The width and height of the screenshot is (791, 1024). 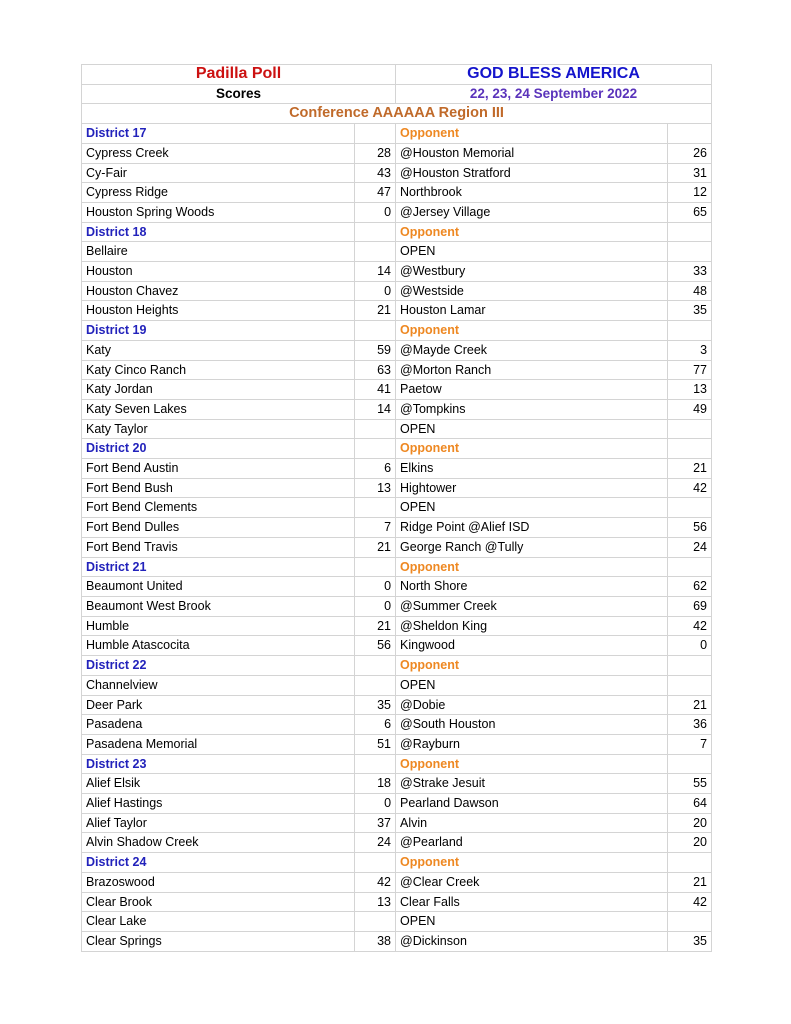 What do you see at coordinates (397, 902) in the screenshot?
I see `game-row: Clear Brook 13 Clear Falls 42` at bounding box center [397, 902].